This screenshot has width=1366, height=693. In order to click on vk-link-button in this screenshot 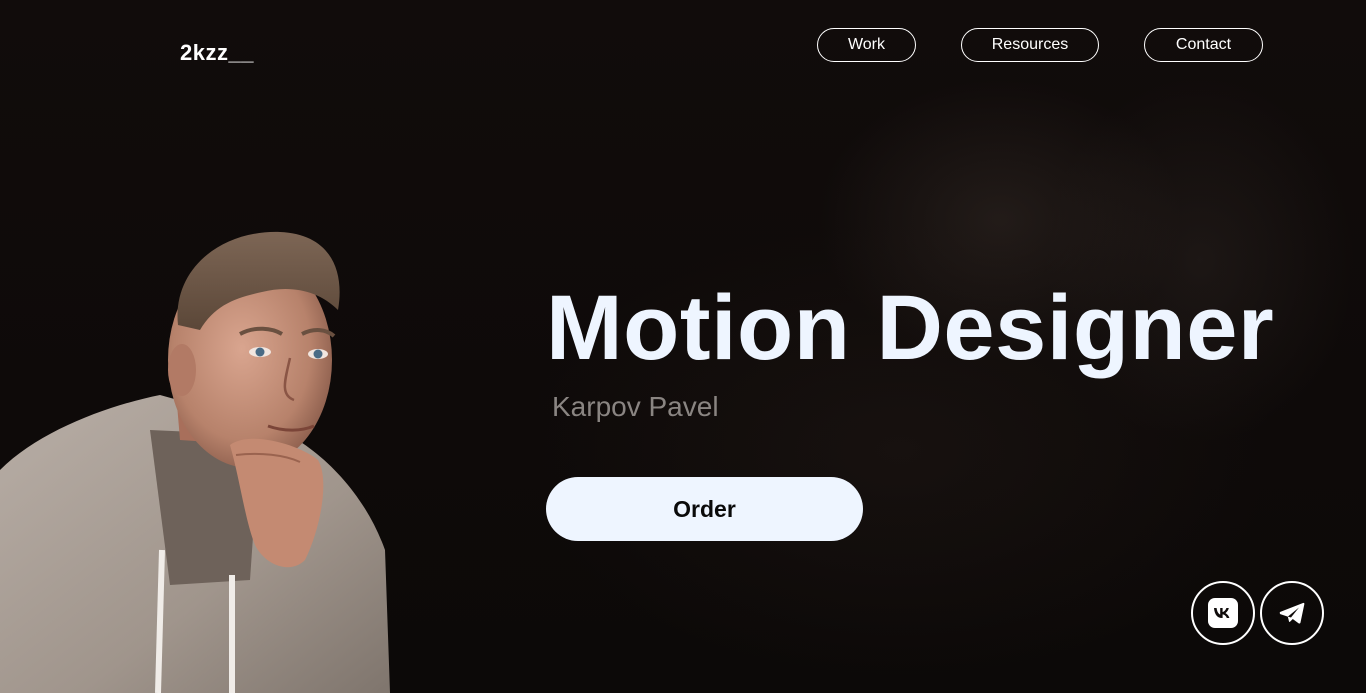, I will do `click(1223, 613)`.